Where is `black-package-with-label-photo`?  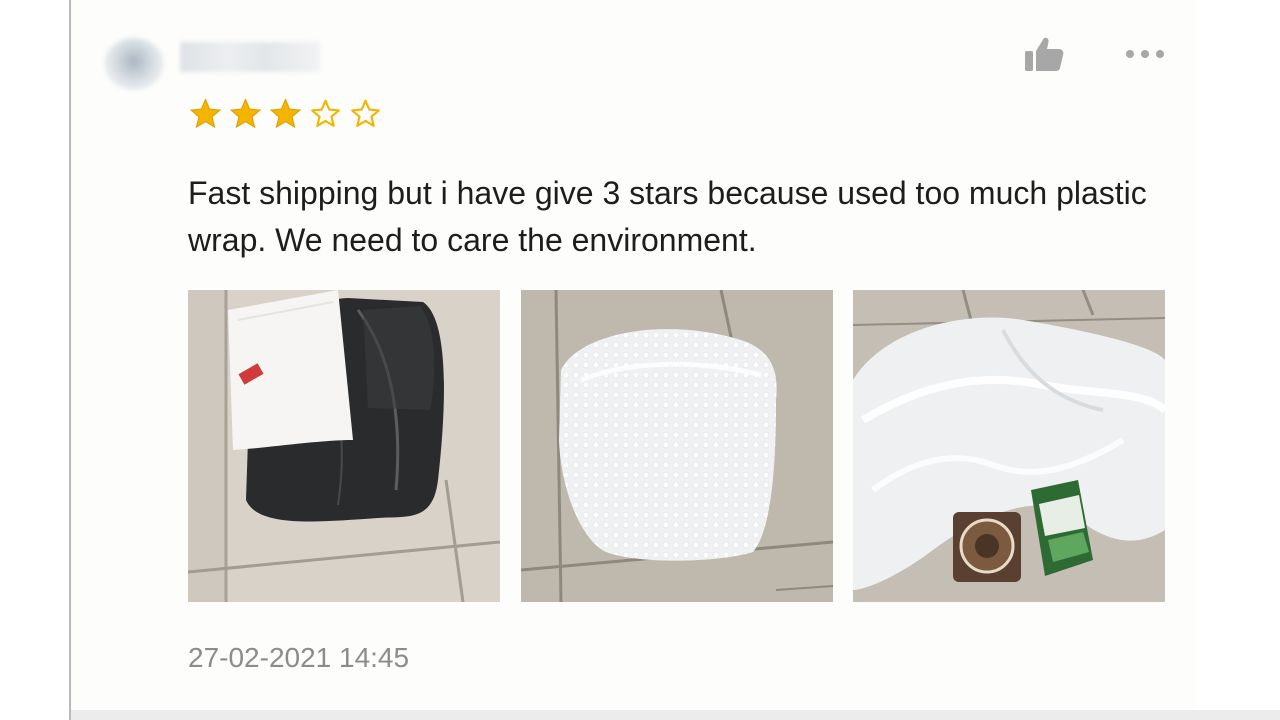 black-package-with-label-photo is located at coordinates (344, 446).